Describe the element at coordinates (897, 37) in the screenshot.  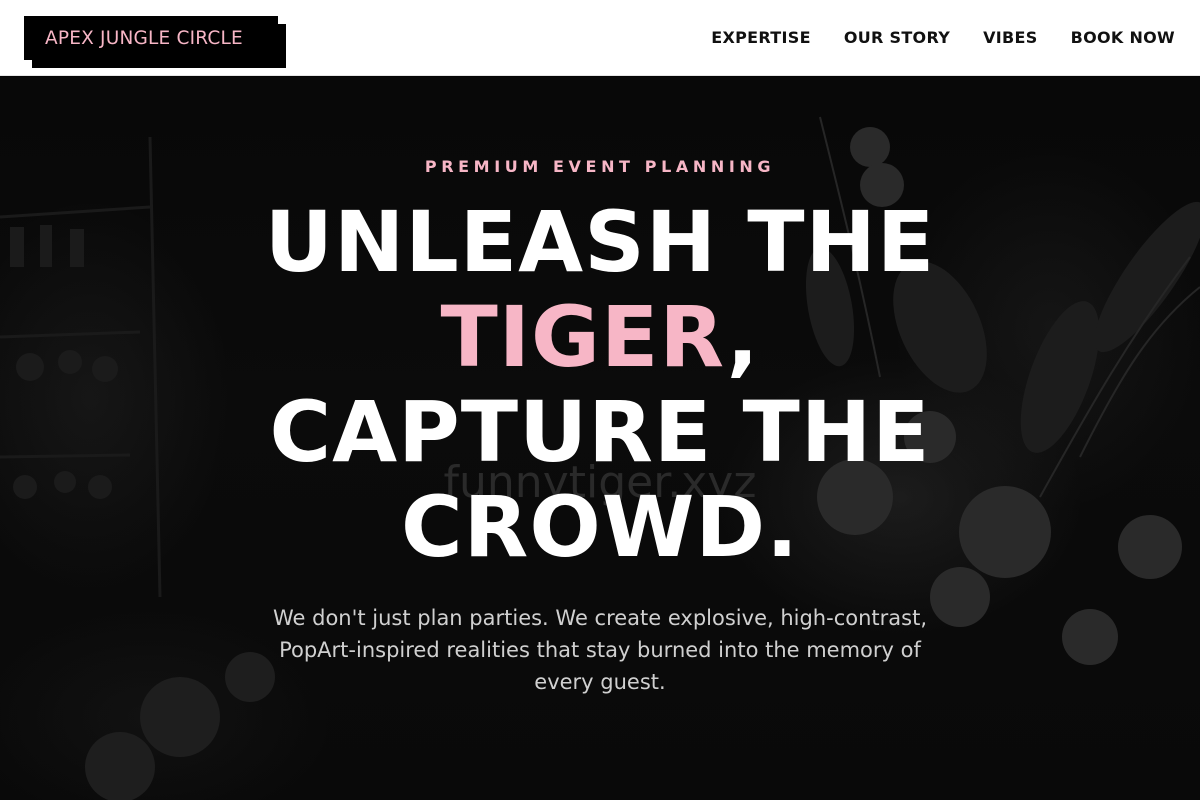
I see `nav-link-our-story: OUR STORY` at that location.